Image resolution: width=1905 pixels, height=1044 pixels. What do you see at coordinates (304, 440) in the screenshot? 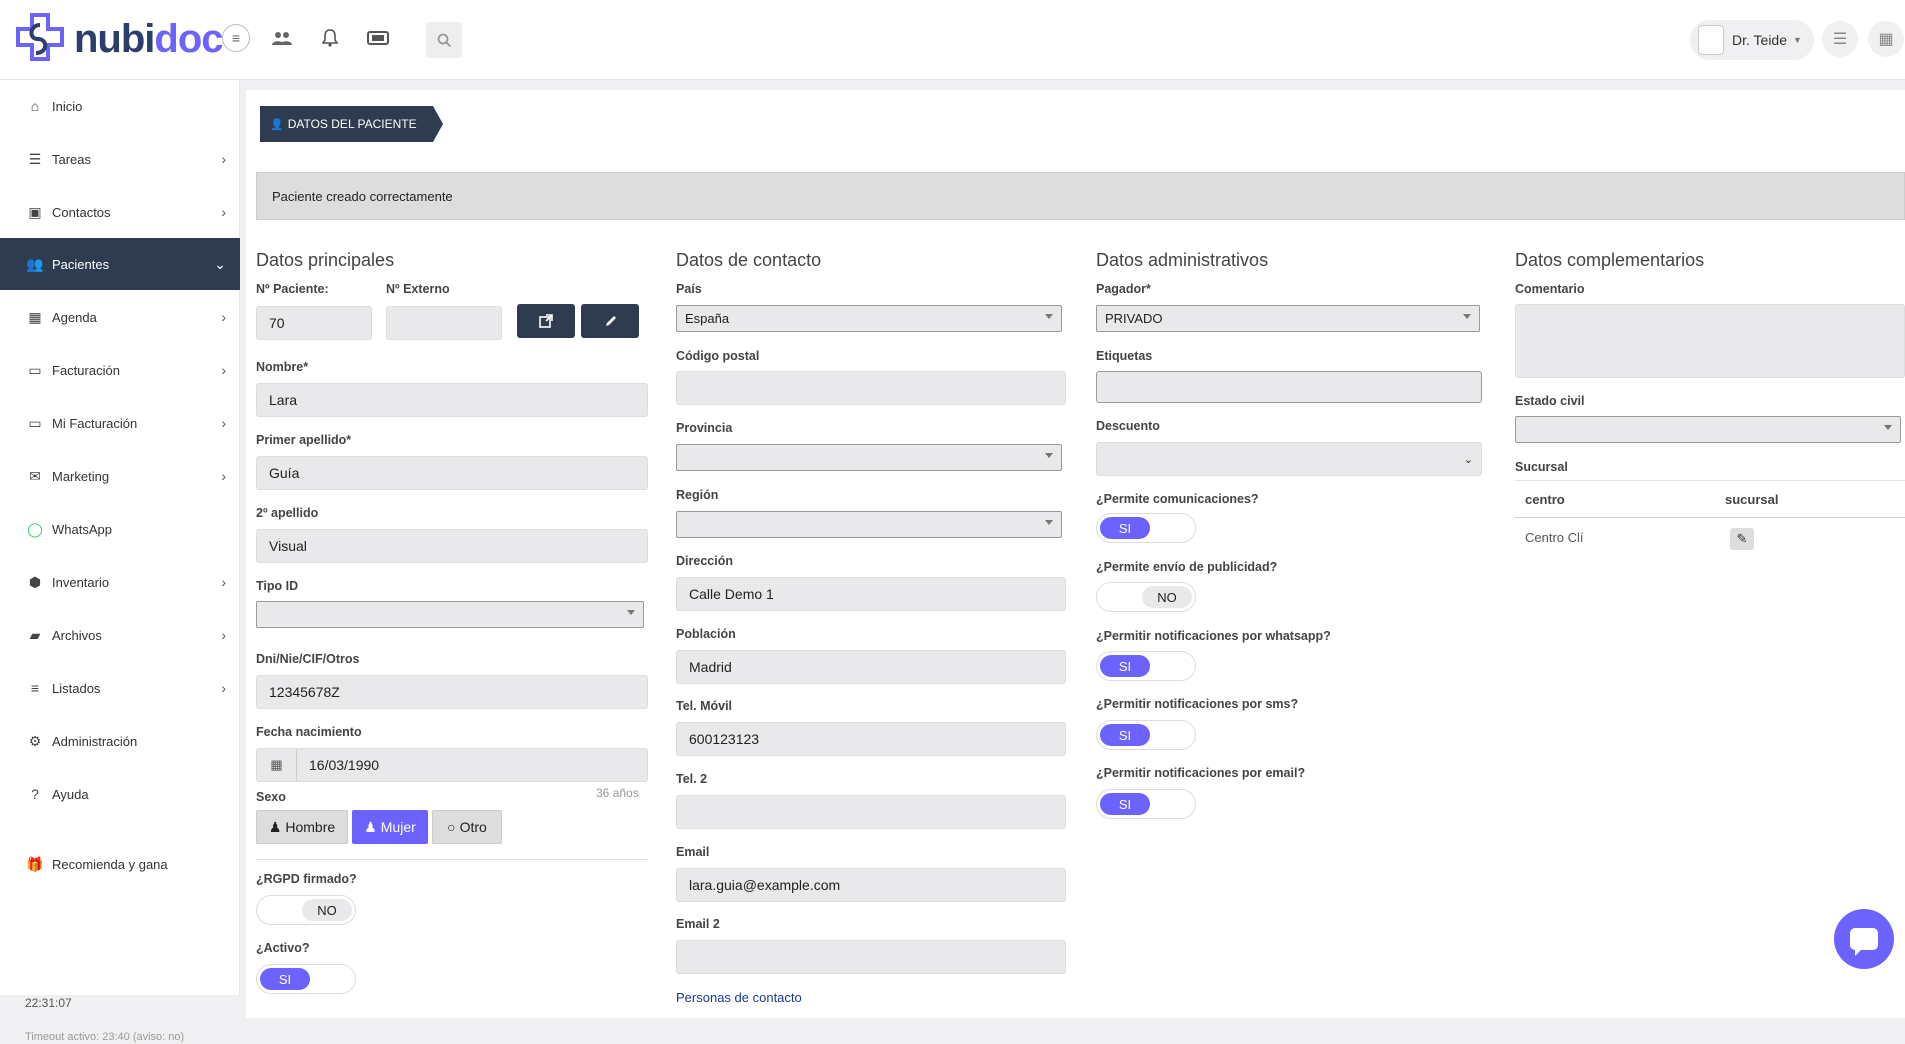
I see `apellido1-label: Primer apellido*` at bounding box center [304, 440].